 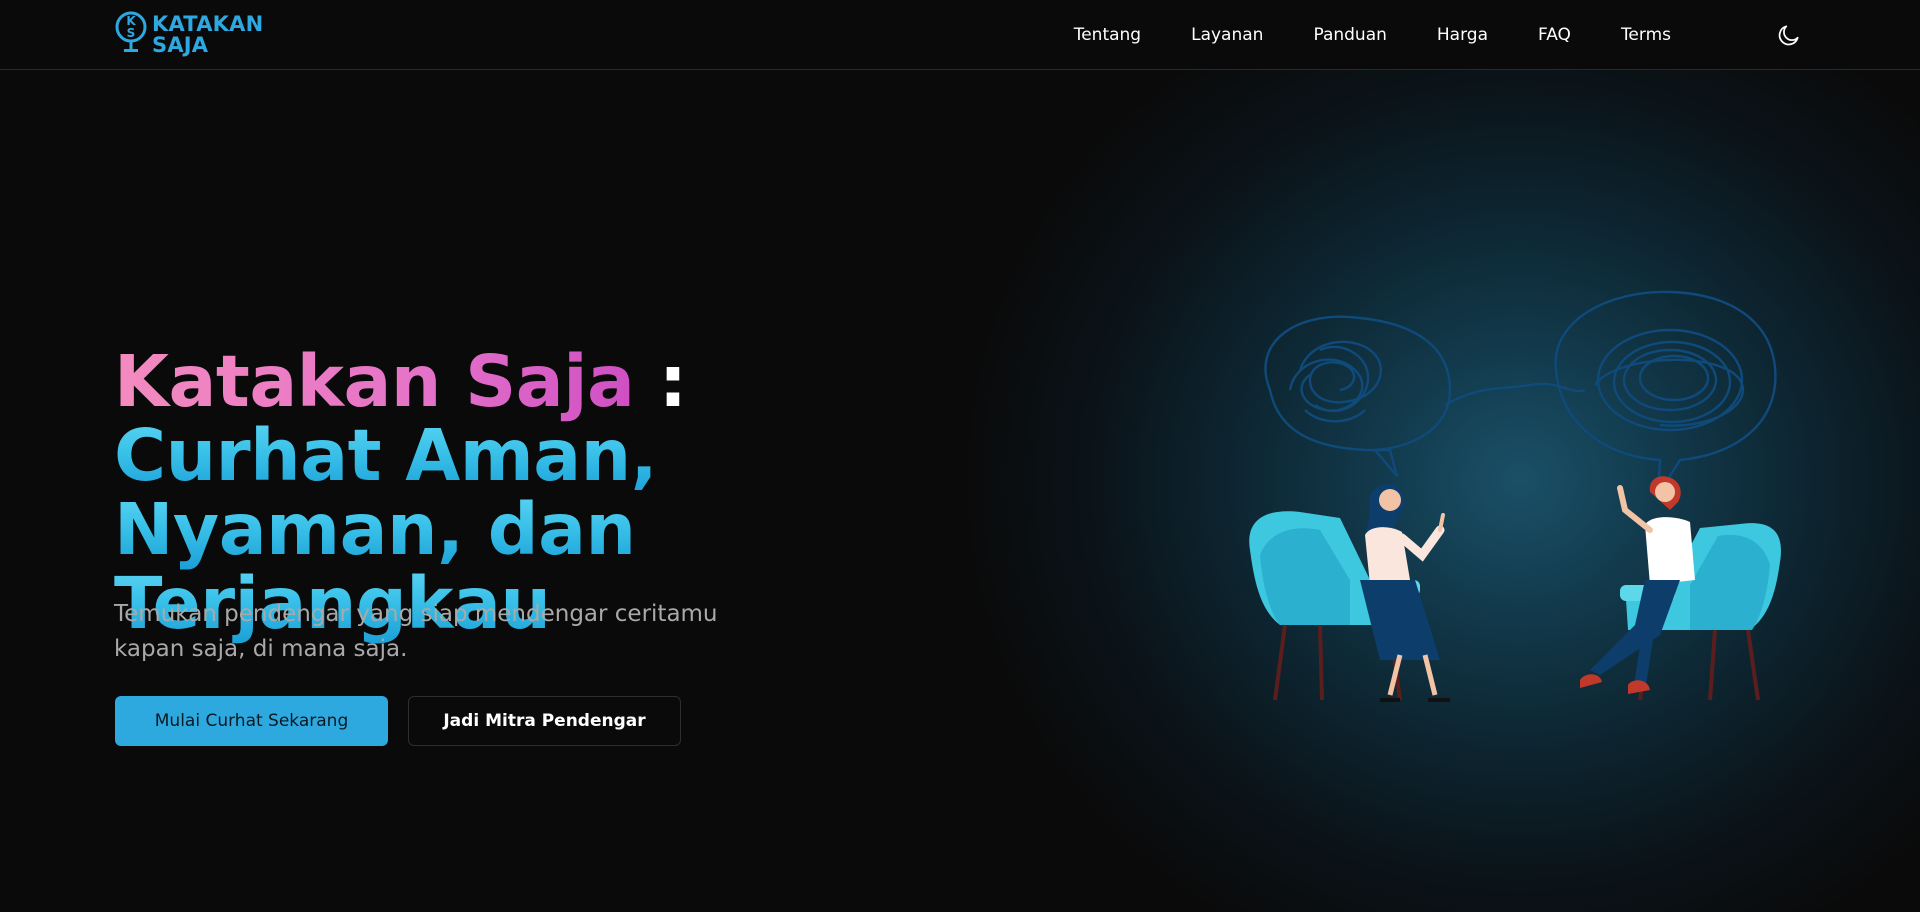 I want to click on nav-item-panduan: Panduan, so click(x=1349, y=35).